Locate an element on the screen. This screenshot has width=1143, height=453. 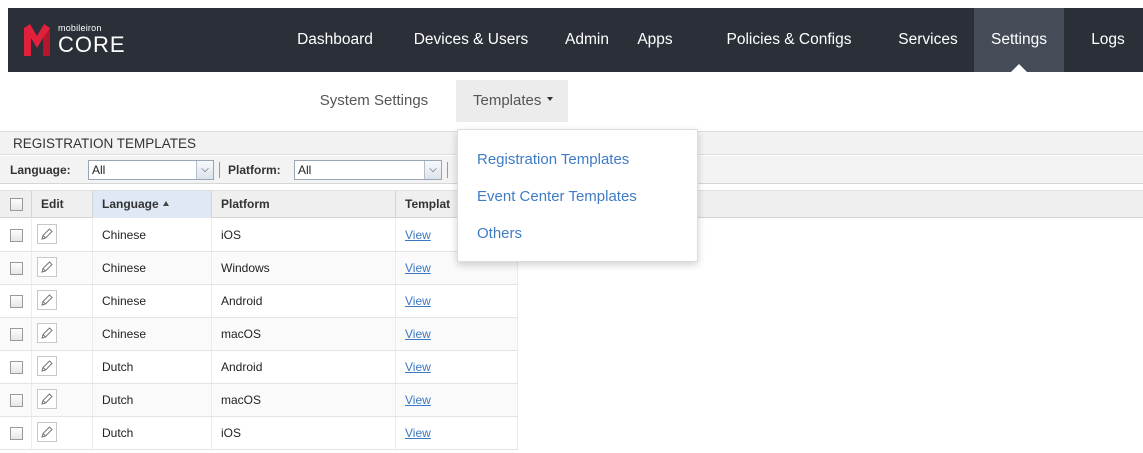
chevron-down-icon is located at coordinates (550, 99).